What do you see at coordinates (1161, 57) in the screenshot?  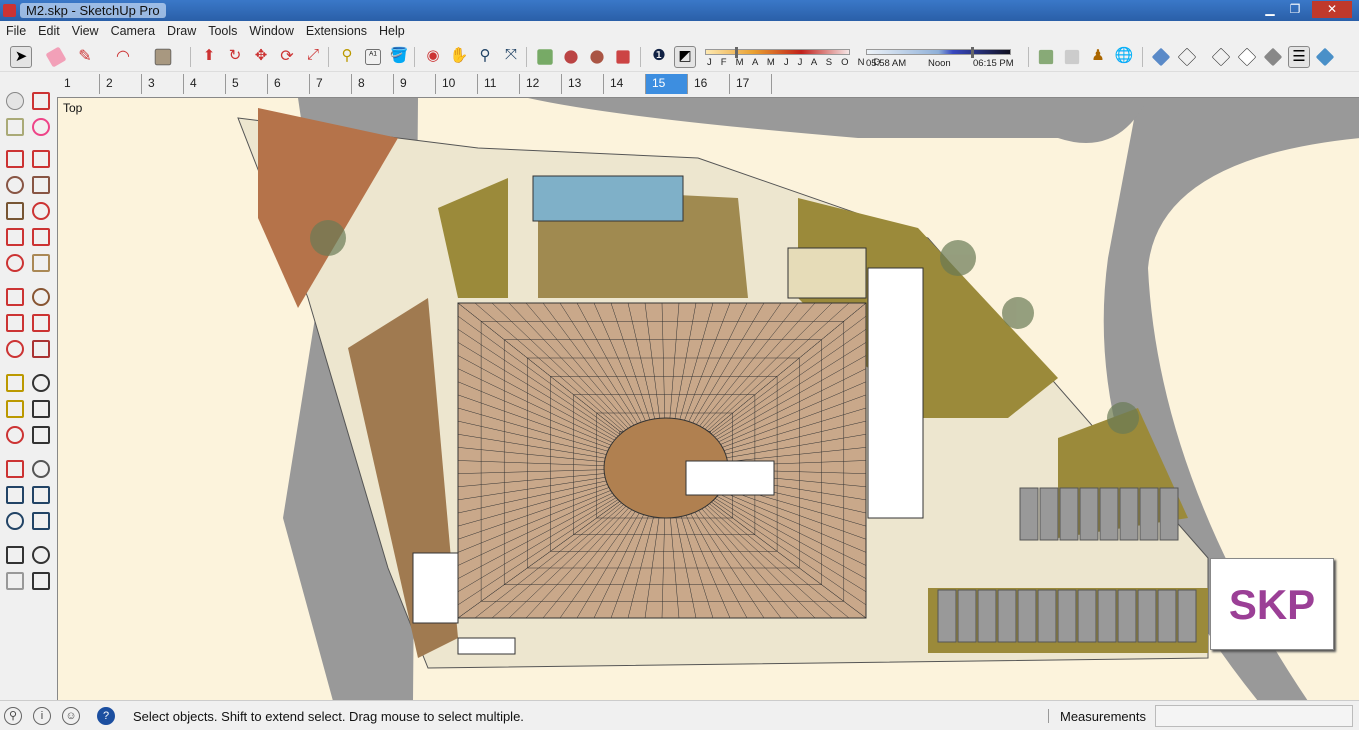 I see `xray-icon` at bounding box center [1161, 57].